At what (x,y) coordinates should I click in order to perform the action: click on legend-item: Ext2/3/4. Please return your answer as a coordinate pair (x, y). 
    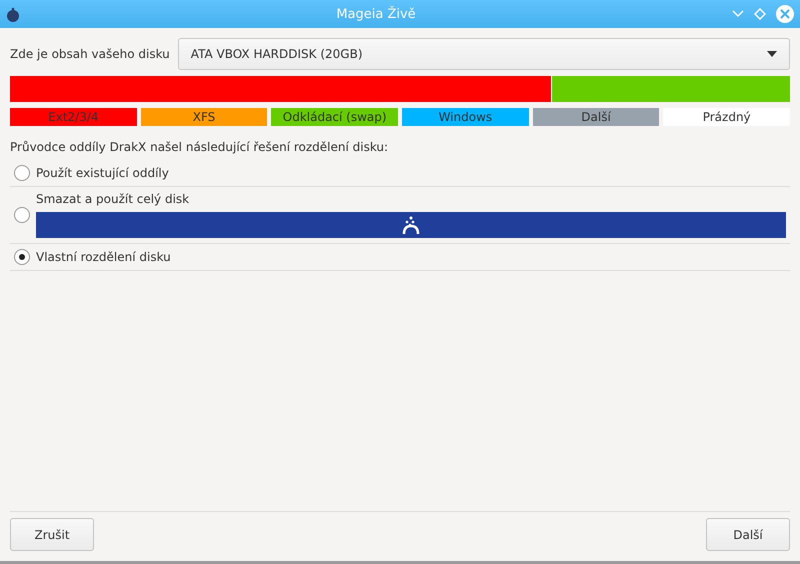
    Looking at the image, I should click on (73, 117).